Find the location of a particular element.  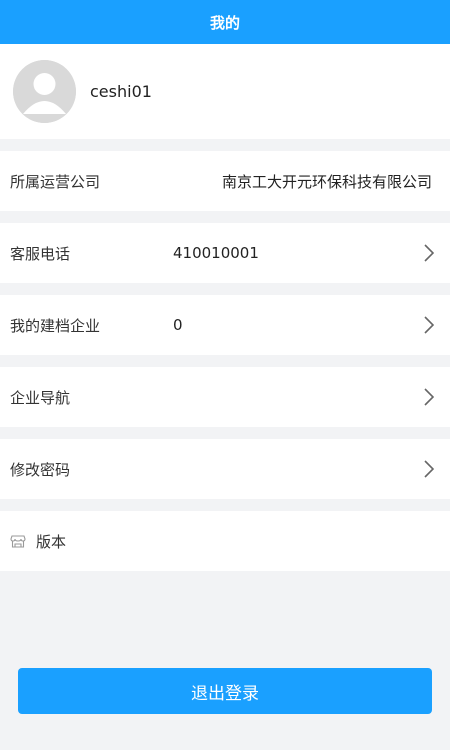

company-value: 南京工大开元环保科技有限公司 is located at coordinates (326, 181).